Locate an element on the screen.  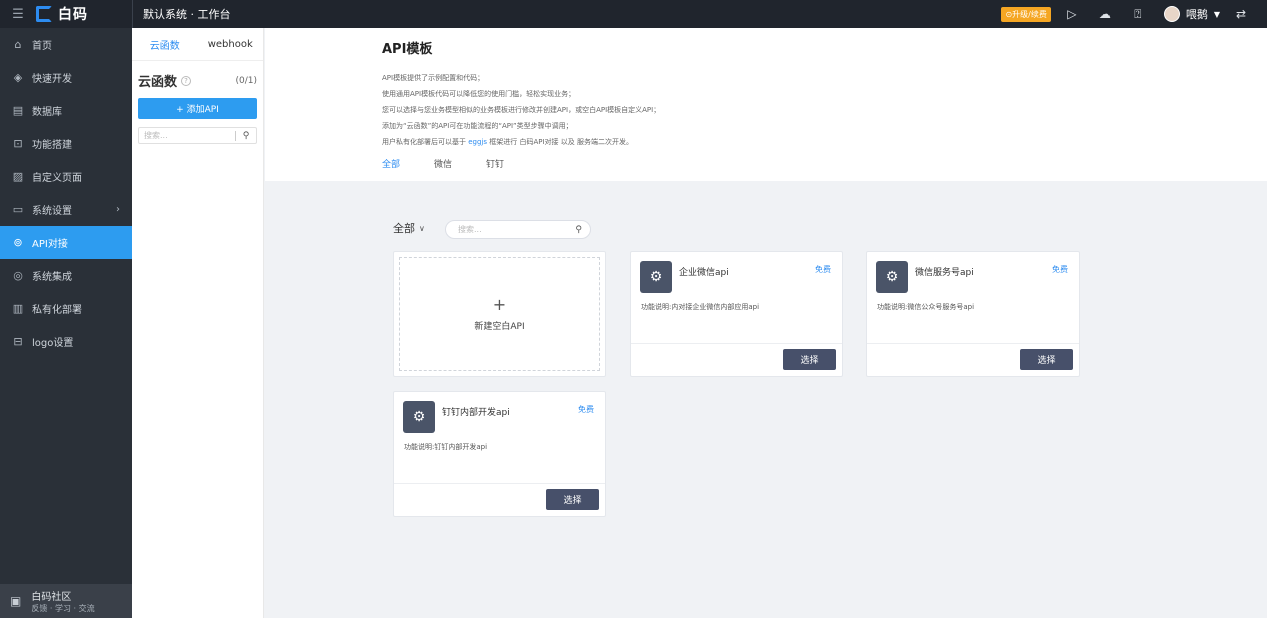
description-line: API模板提供了示例配置和代码； is located at coordinates (433, 78).